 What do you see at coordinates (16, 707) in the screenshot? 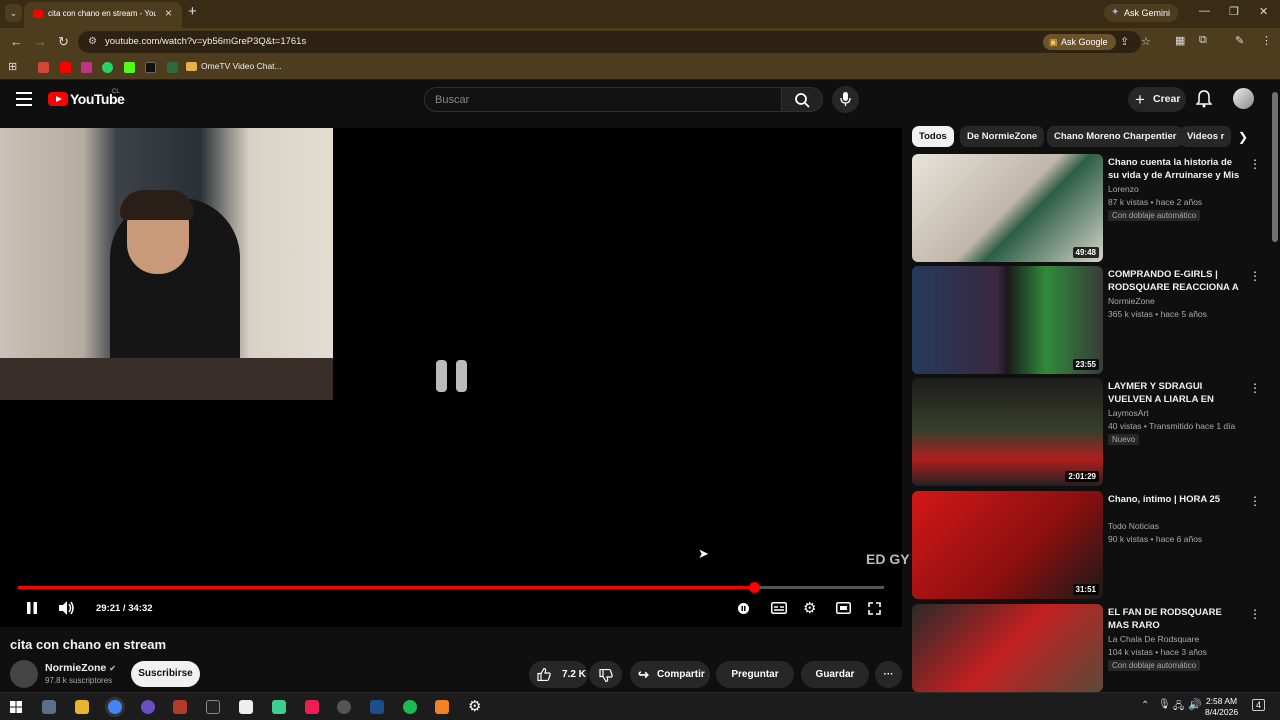
I see `windows-start-icon` at bounding box center [16, 707].